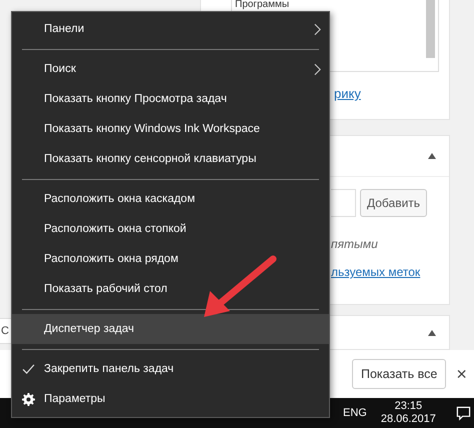 The width and height of the screenshot is (474, 428). I want to click on menu-item: Расположить окна рядом, so click(170, 259).